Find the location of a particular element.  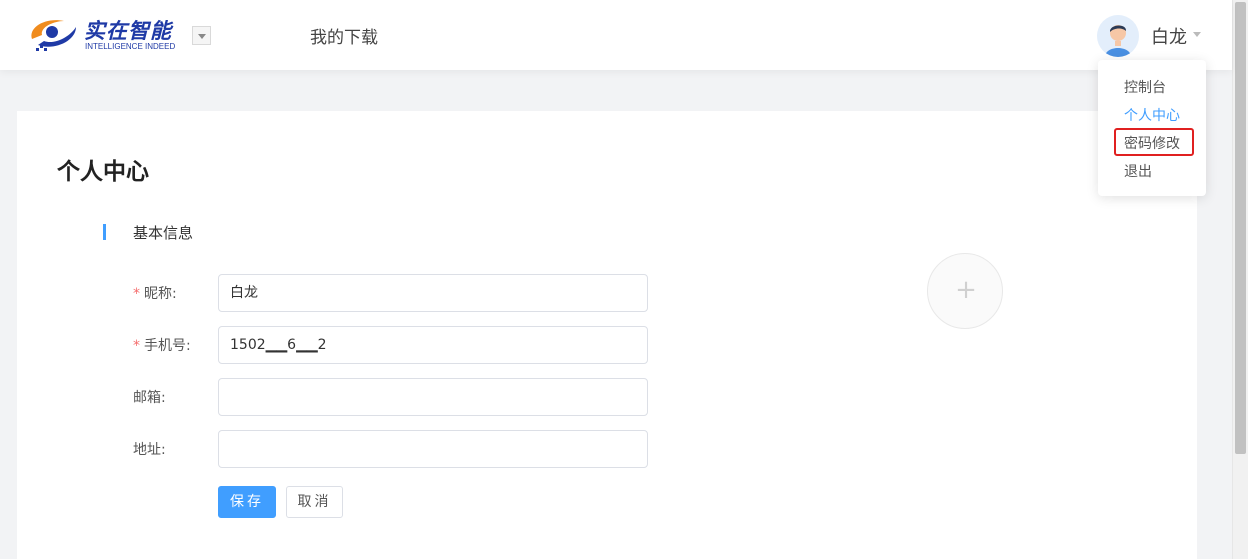

email-input is located at coordinates (433, 397).